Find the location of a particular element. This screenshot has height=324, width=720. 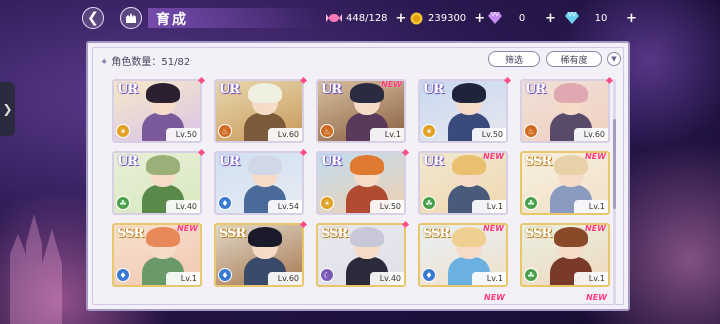

page-title: 育成 is located at coordinates (172, 20).